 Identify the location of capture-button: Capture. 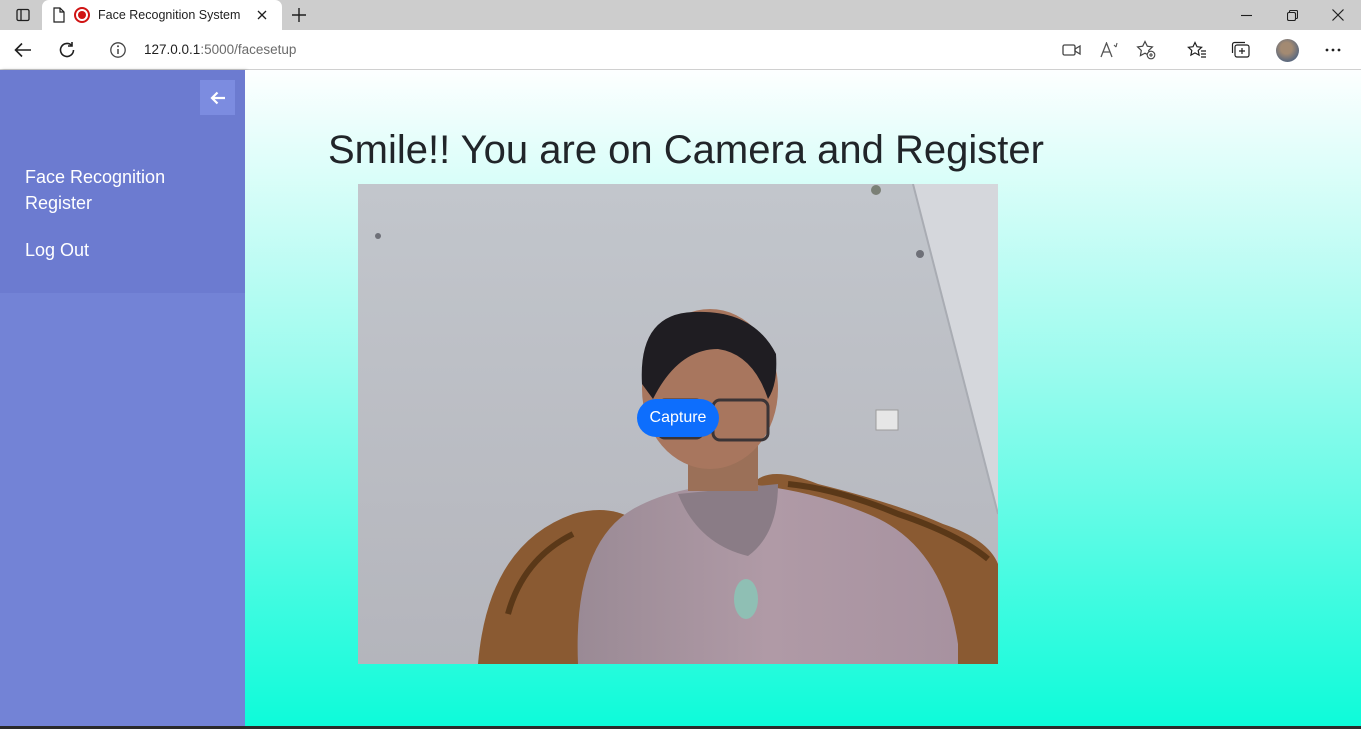
(678, 418).